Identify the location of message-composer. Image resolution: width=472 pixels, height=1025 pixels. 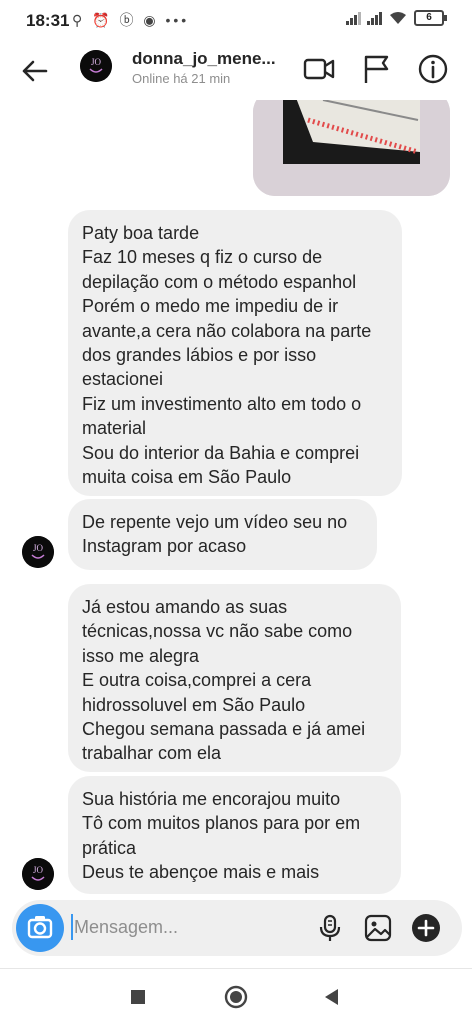
(237, 928).